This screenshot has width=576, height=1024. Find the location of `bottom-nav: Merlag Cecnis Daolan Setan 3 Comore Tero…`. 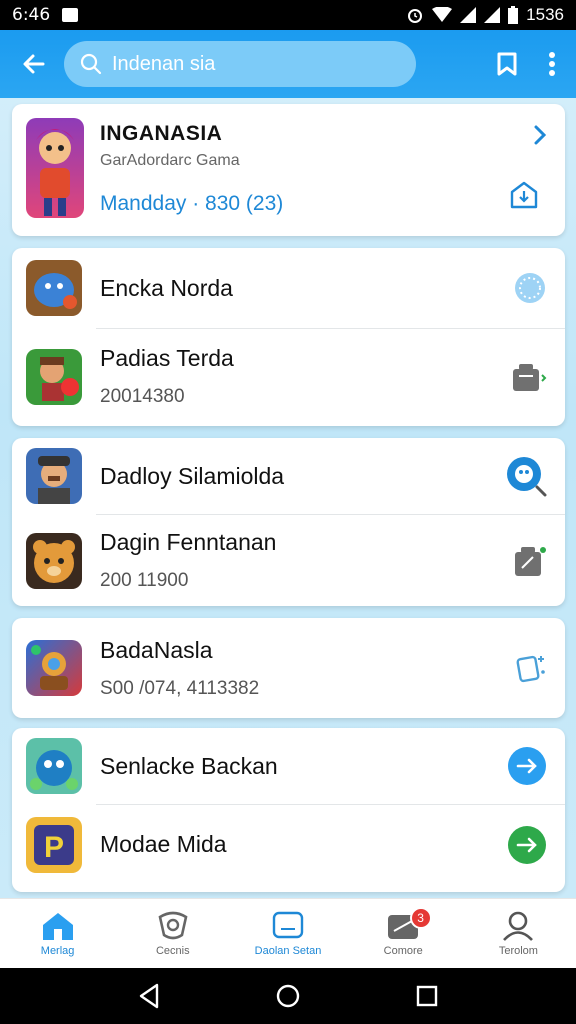

bottom-nav: Merlag Cecnis Daolan Setan 3 Comore Tero… is located at coordinates (288, 933).